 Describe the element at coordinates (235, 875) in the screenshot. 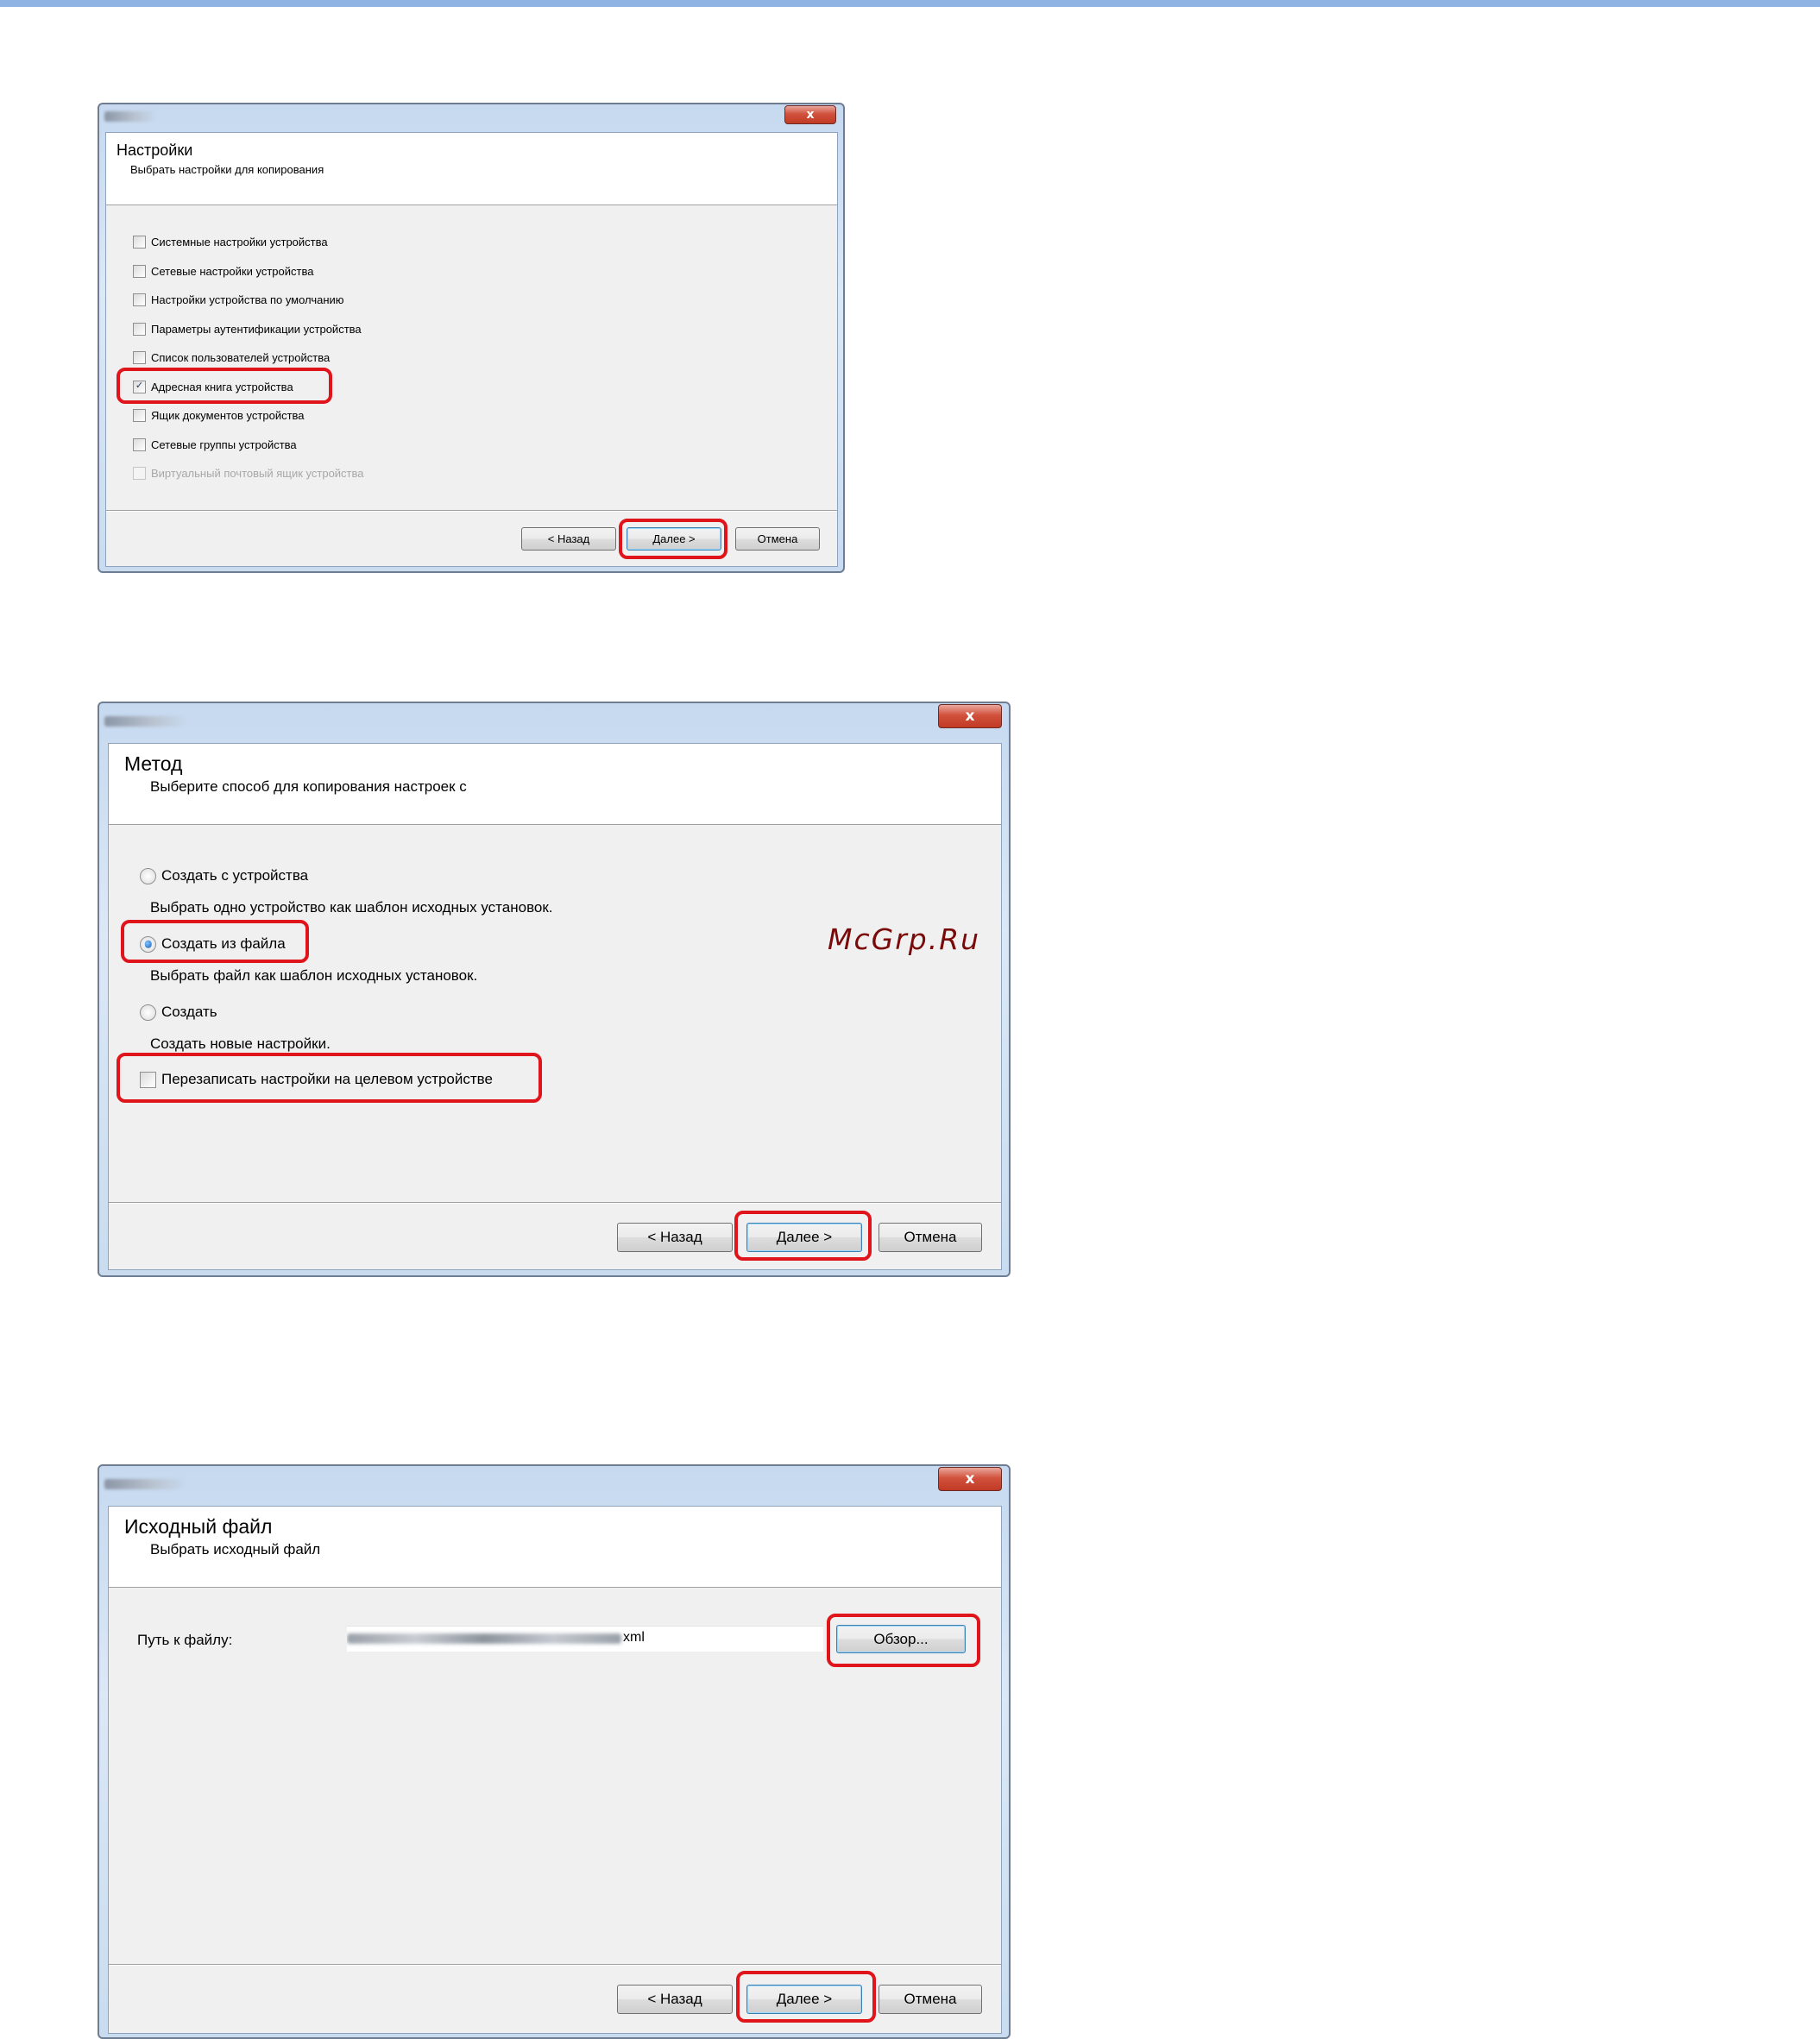

I see `radio-label: Создать с устройства` at that location.